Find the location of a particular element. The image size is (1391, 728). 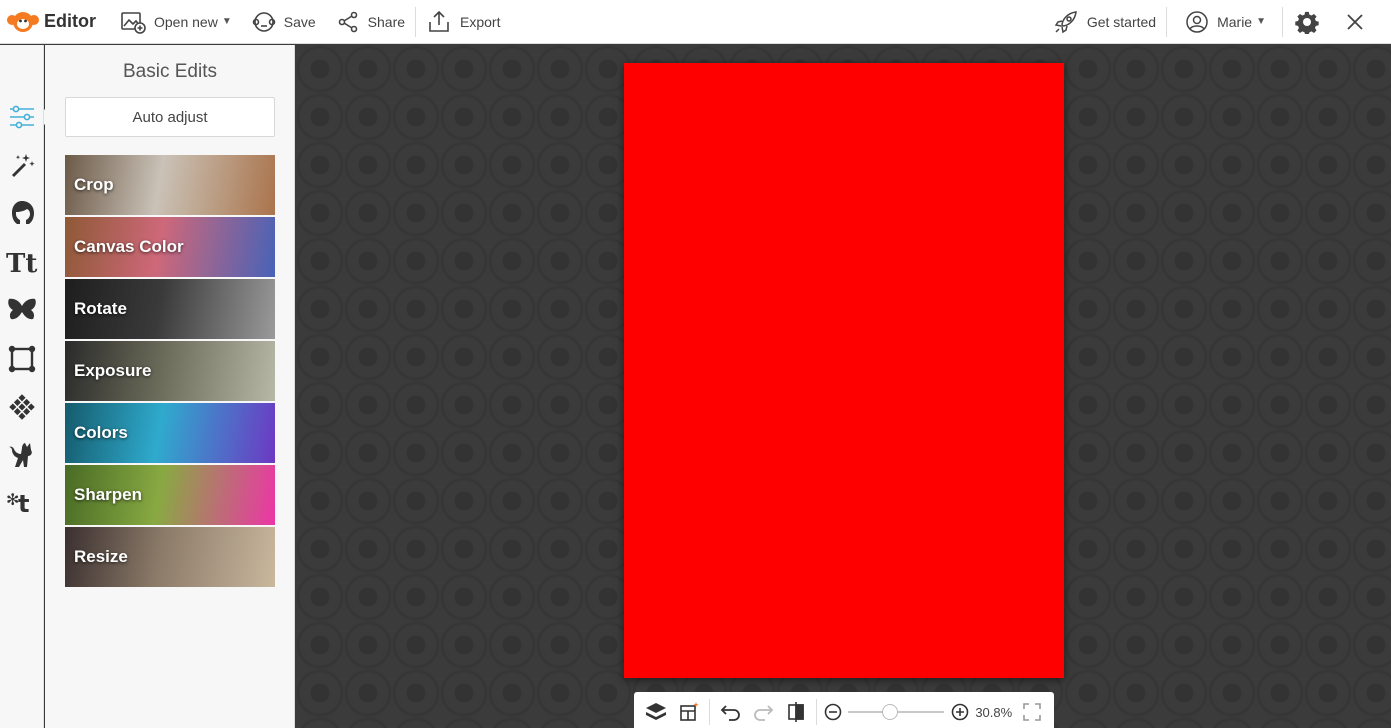

face-icon is located at coordinates (23, 212).